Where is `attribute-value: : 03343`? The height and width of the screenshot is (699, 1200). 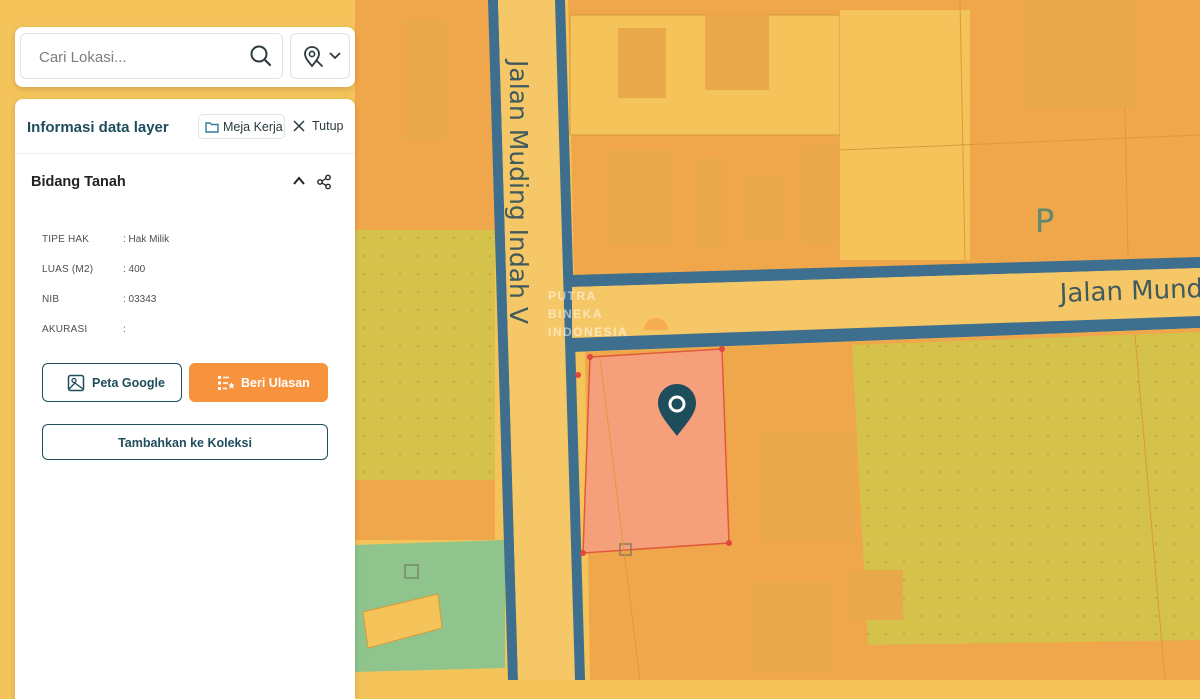 attribute-value: : 03343 is located at coordinates (140, 299).